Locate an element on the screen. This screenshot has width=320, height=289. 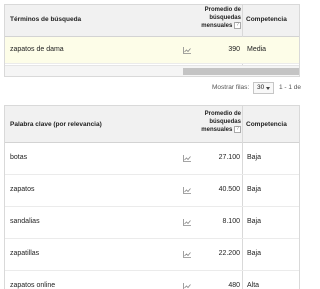
table-row: sandalias 8.100 Baja is located at coordinates (152, 223).